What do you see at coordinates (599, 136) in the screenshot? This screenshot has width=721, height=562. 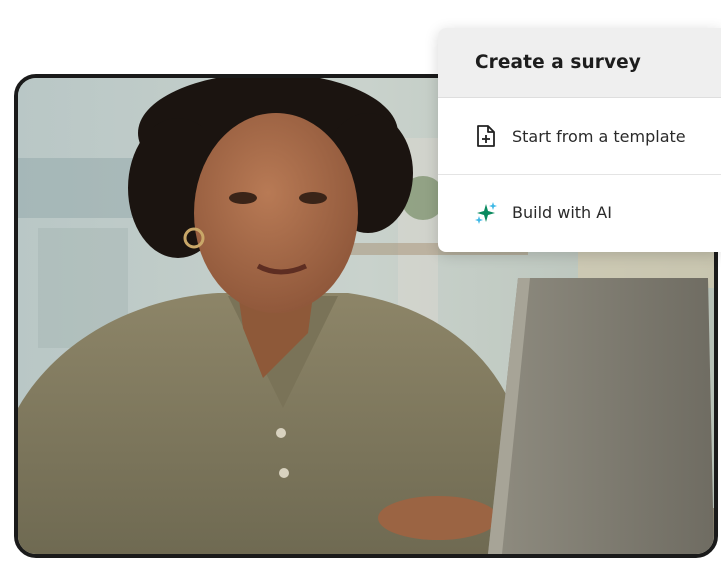 I see `menu-item-label: Start from a template` at bounding box center [599, 136].